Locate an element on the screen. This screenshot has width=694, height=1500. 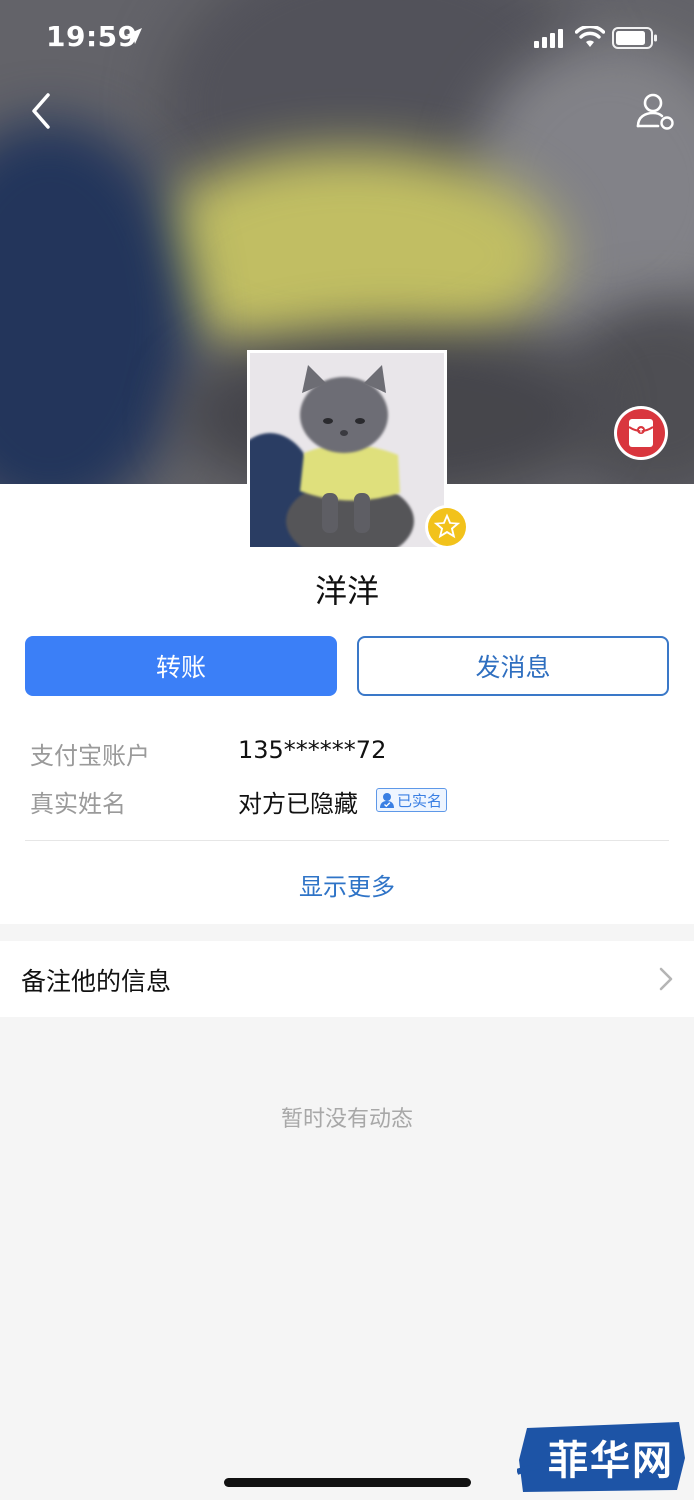
verified-badge: 已实名 is located at coordinates (412, 800).